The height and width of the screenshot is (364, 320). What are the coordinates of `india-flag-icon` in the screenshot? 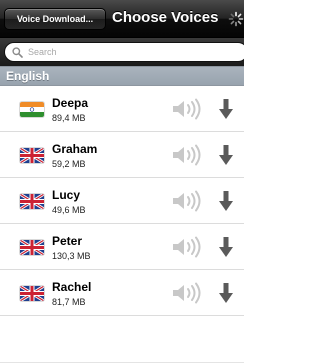 It's located at (32, 109).